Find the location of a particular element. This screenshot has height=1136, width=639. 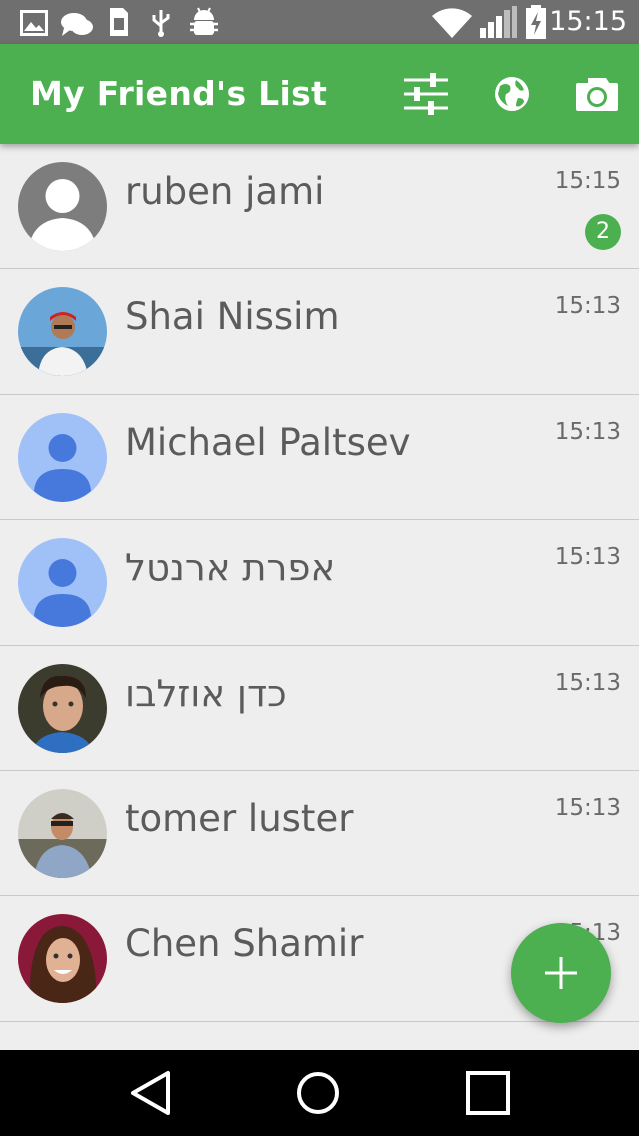

home-button is located at coordinates (320, 1093).